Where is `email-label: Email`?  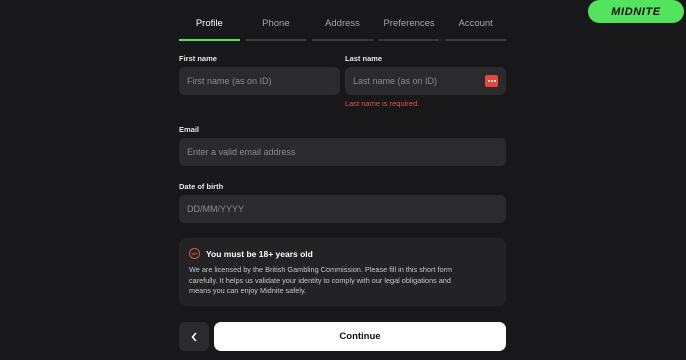 email-label: Email is located at coordinates (189, 129).